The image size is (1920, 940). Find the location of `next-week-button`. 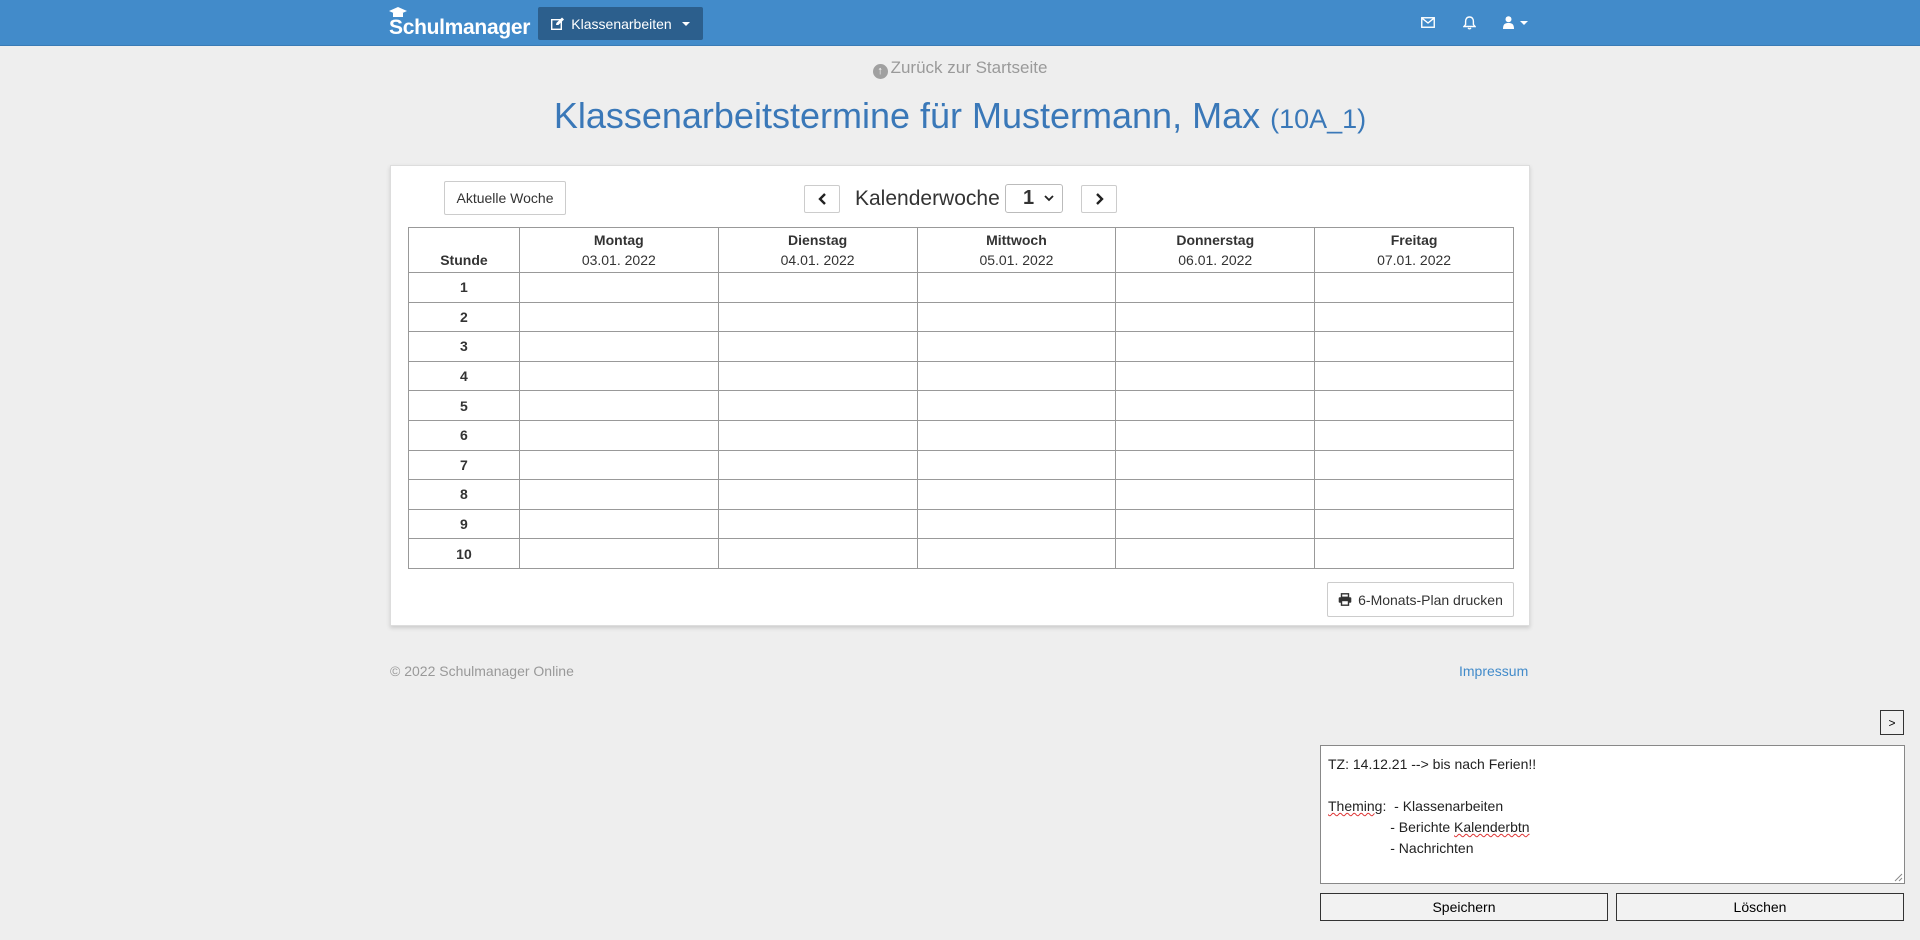

next-week-button is located at coordinates (1099, 199).